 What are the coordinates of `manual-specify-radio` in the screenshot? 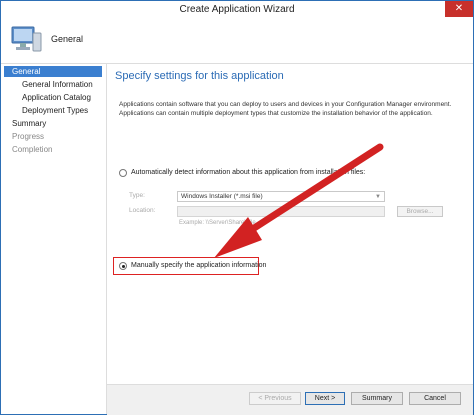 It's located at (123, 266).